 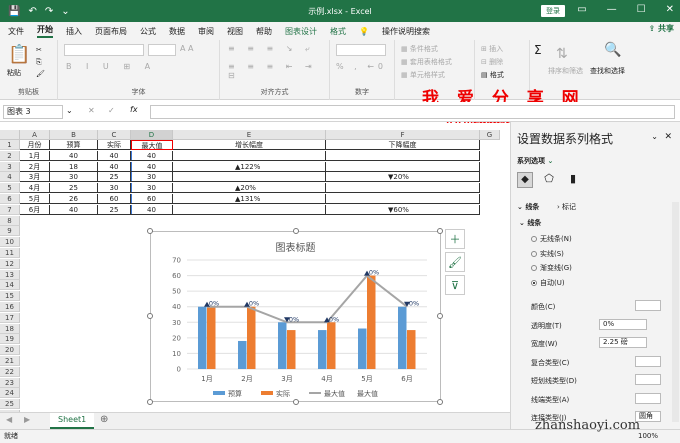 What do you see at coordinates (35, 209) in the screenshot?
I see `table-cell: 6月` at bounding box center [35, 209].